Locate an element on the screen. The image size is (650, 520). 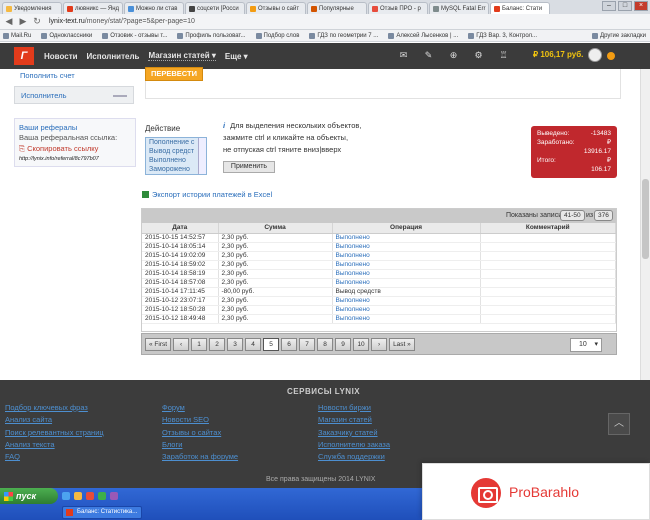
listbox-scrollbar is located at coordinates (202, 156).